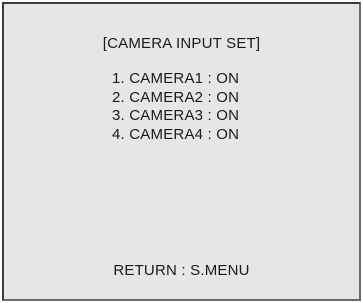 The width and height of the screenshot is (363, 303). Describe the element at coordinates (175, 135) in the screenshot. I see `menu-item-camera4: 4. CAMERA4 : ON` at that location.